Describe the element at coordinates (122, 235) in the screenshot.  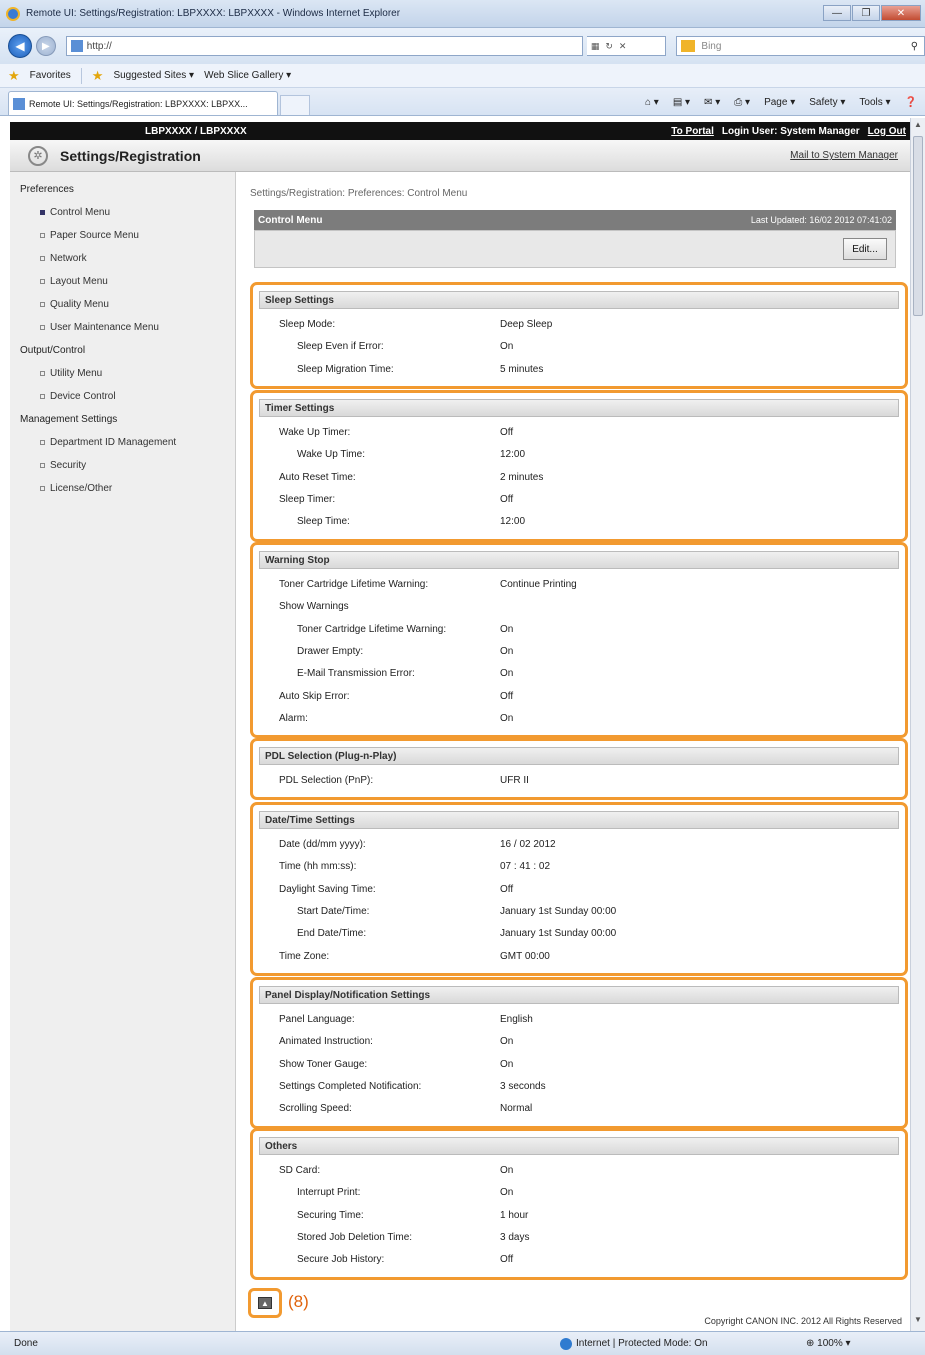
I see `sidebar-item: Paper Source Menu` at that location.